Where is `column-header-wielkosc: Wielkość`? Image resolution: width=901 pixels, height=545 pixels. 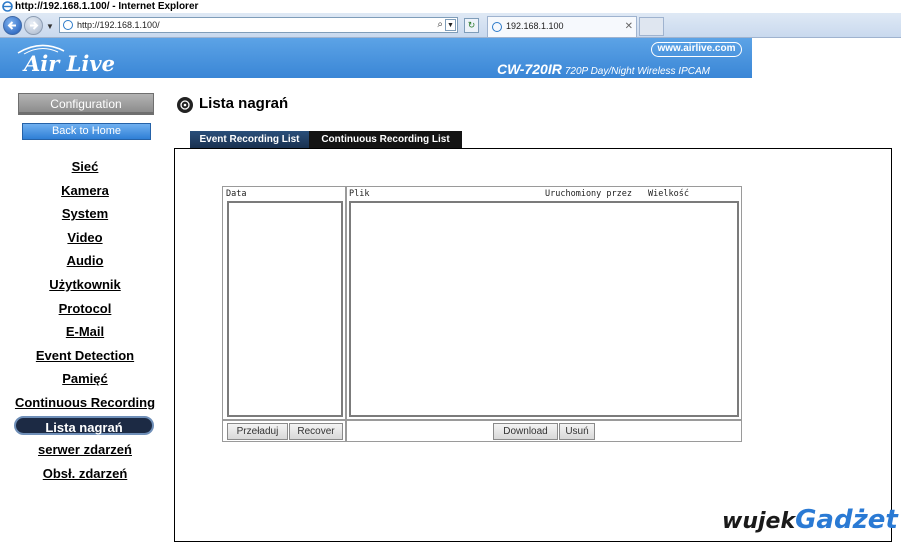 column-header-wielkosc: Wielkość is located at coordinates (668, 194).